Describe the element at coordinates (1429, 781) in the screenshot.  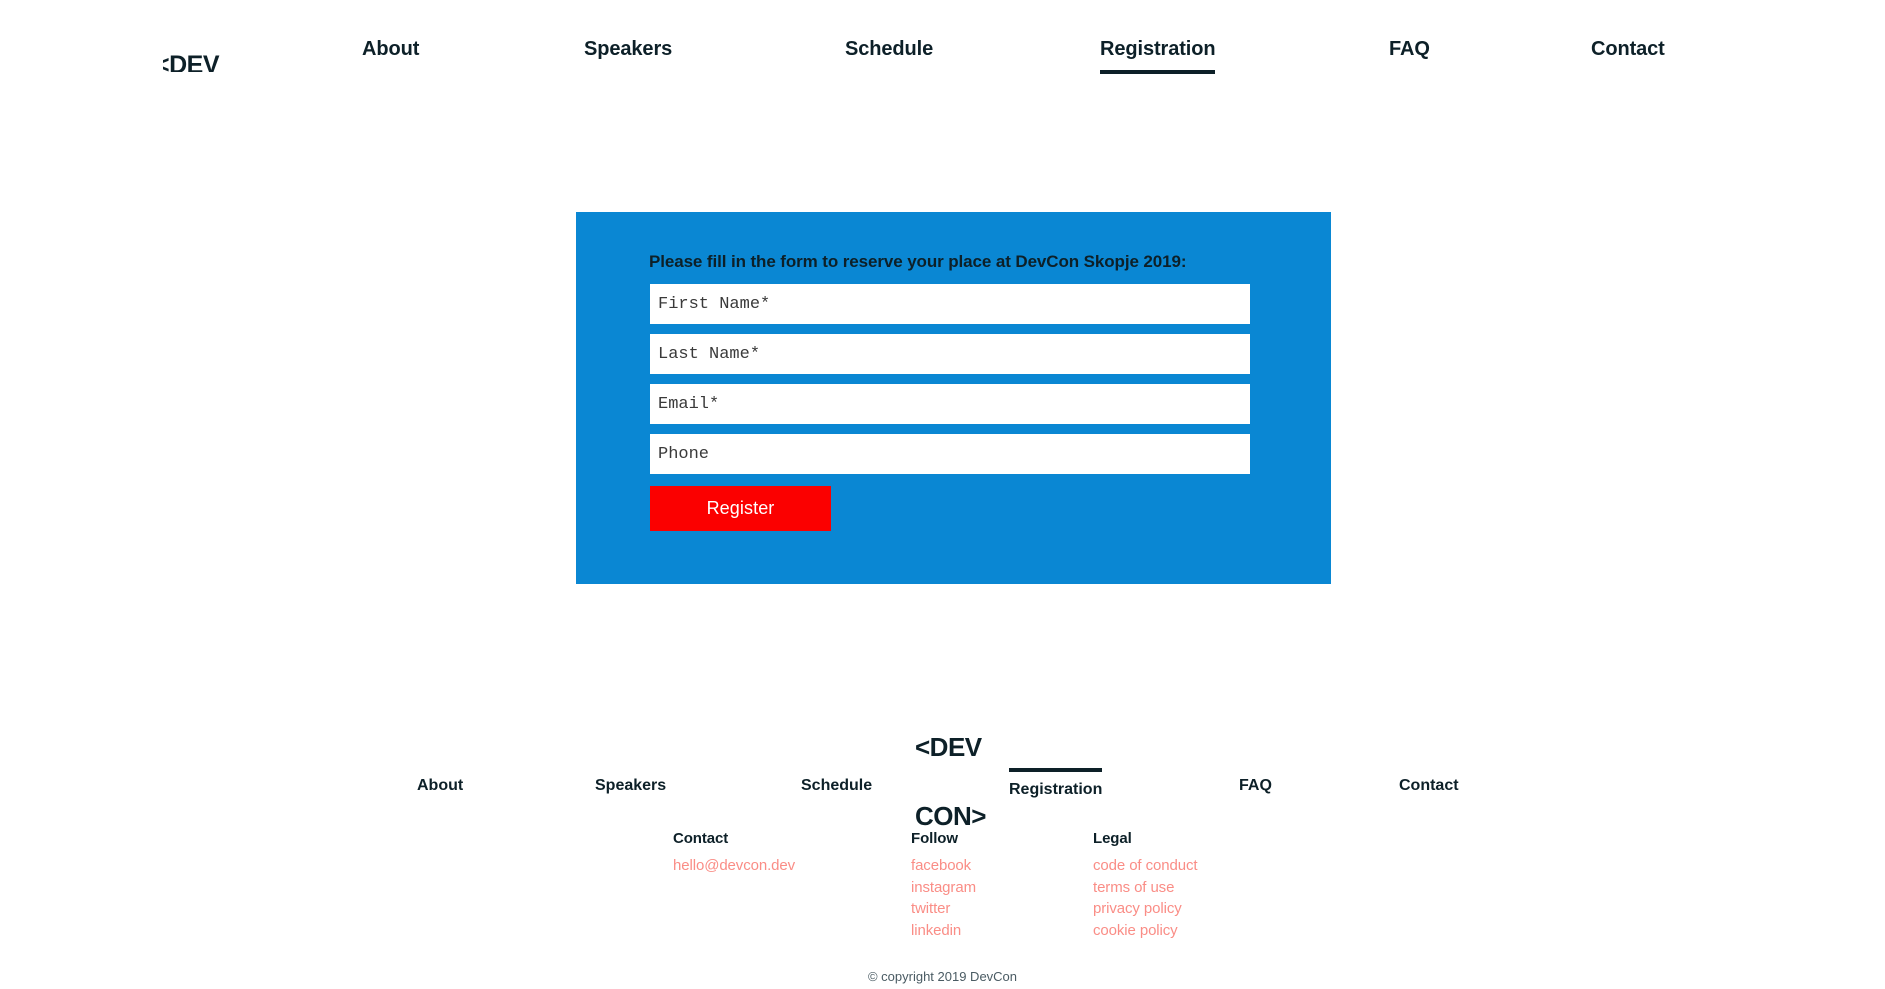
I see `footer-nav-item-contact: Contact` at that location.